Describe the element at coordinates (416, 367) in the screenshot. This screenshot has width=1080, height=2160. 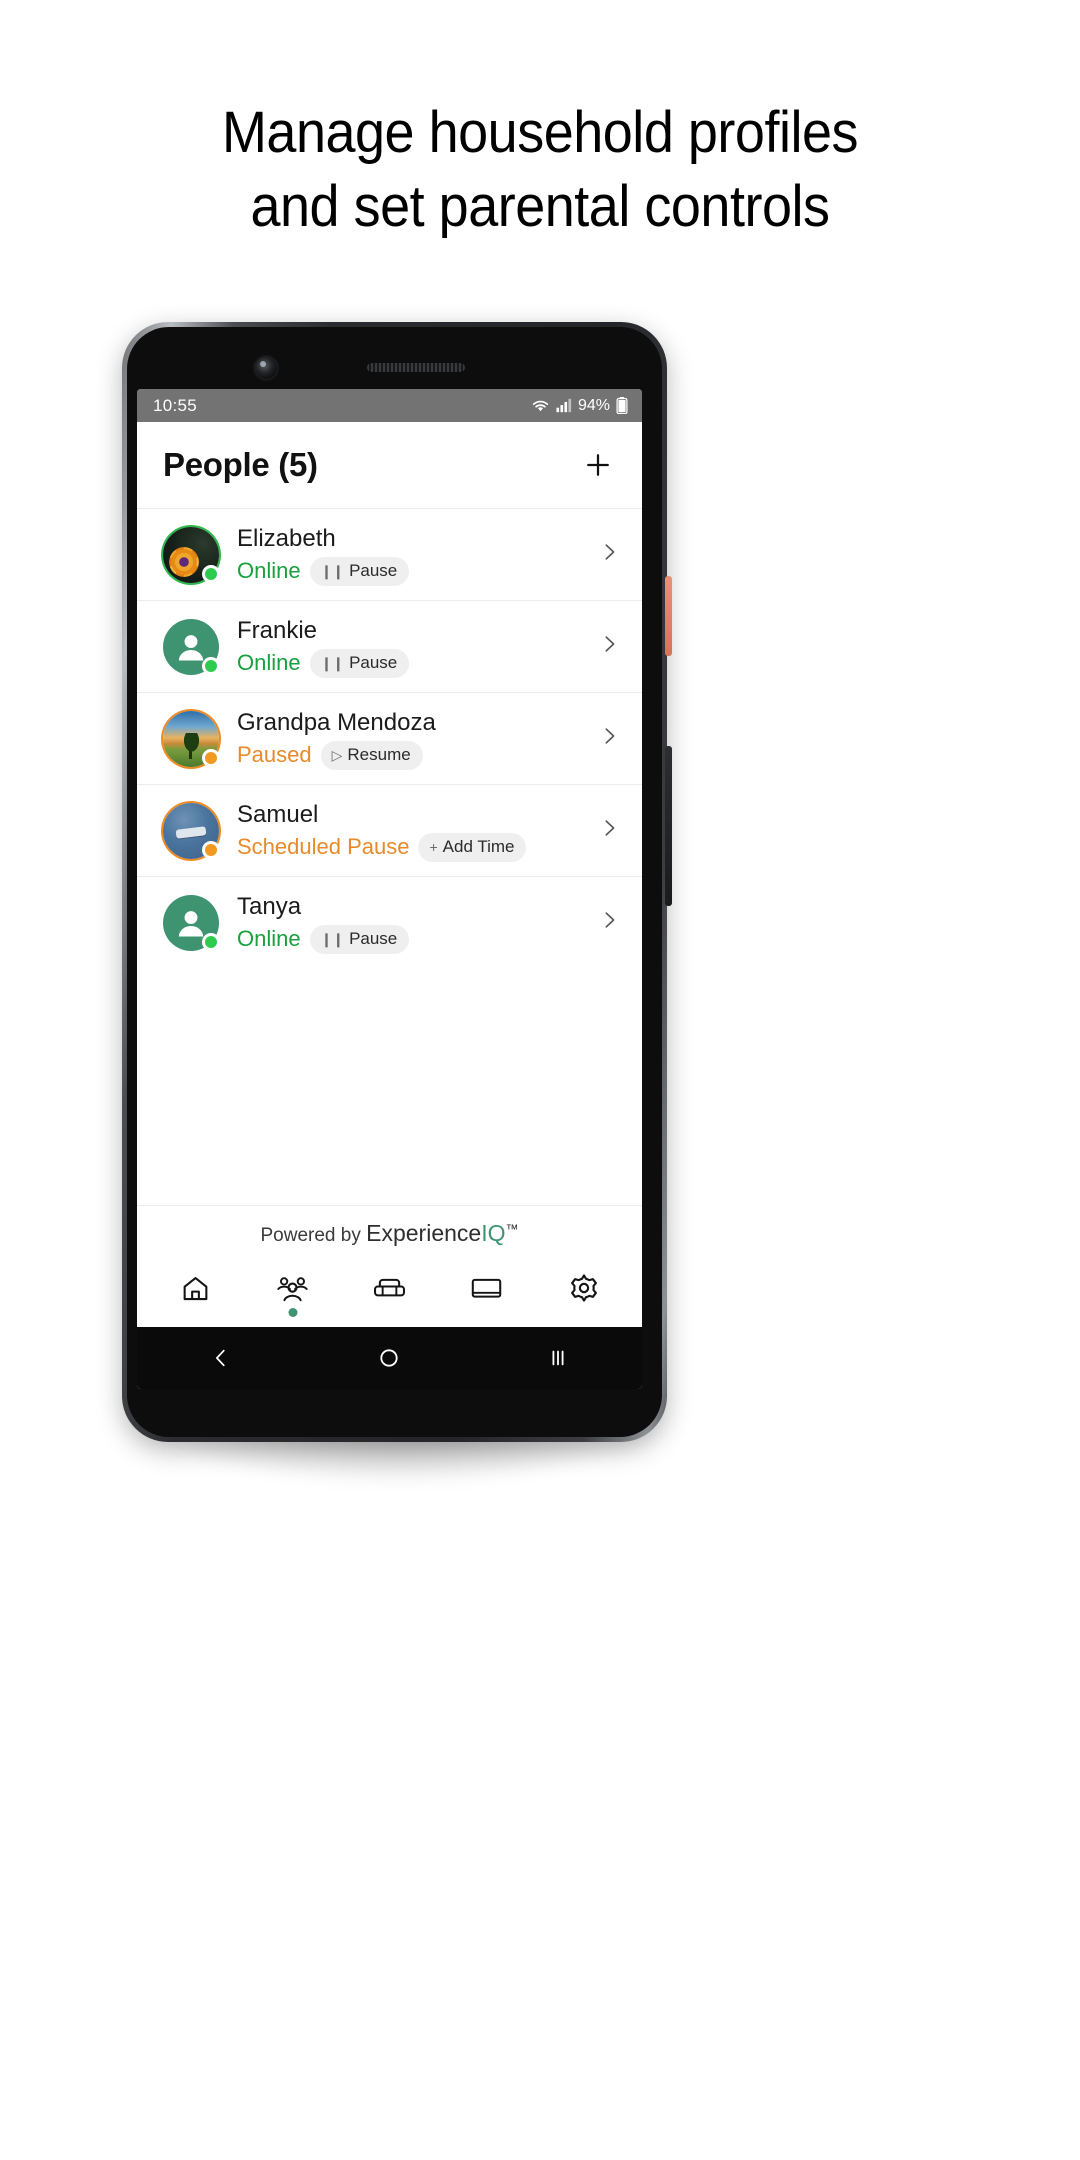
I see `earpiece-speaker` at that location.